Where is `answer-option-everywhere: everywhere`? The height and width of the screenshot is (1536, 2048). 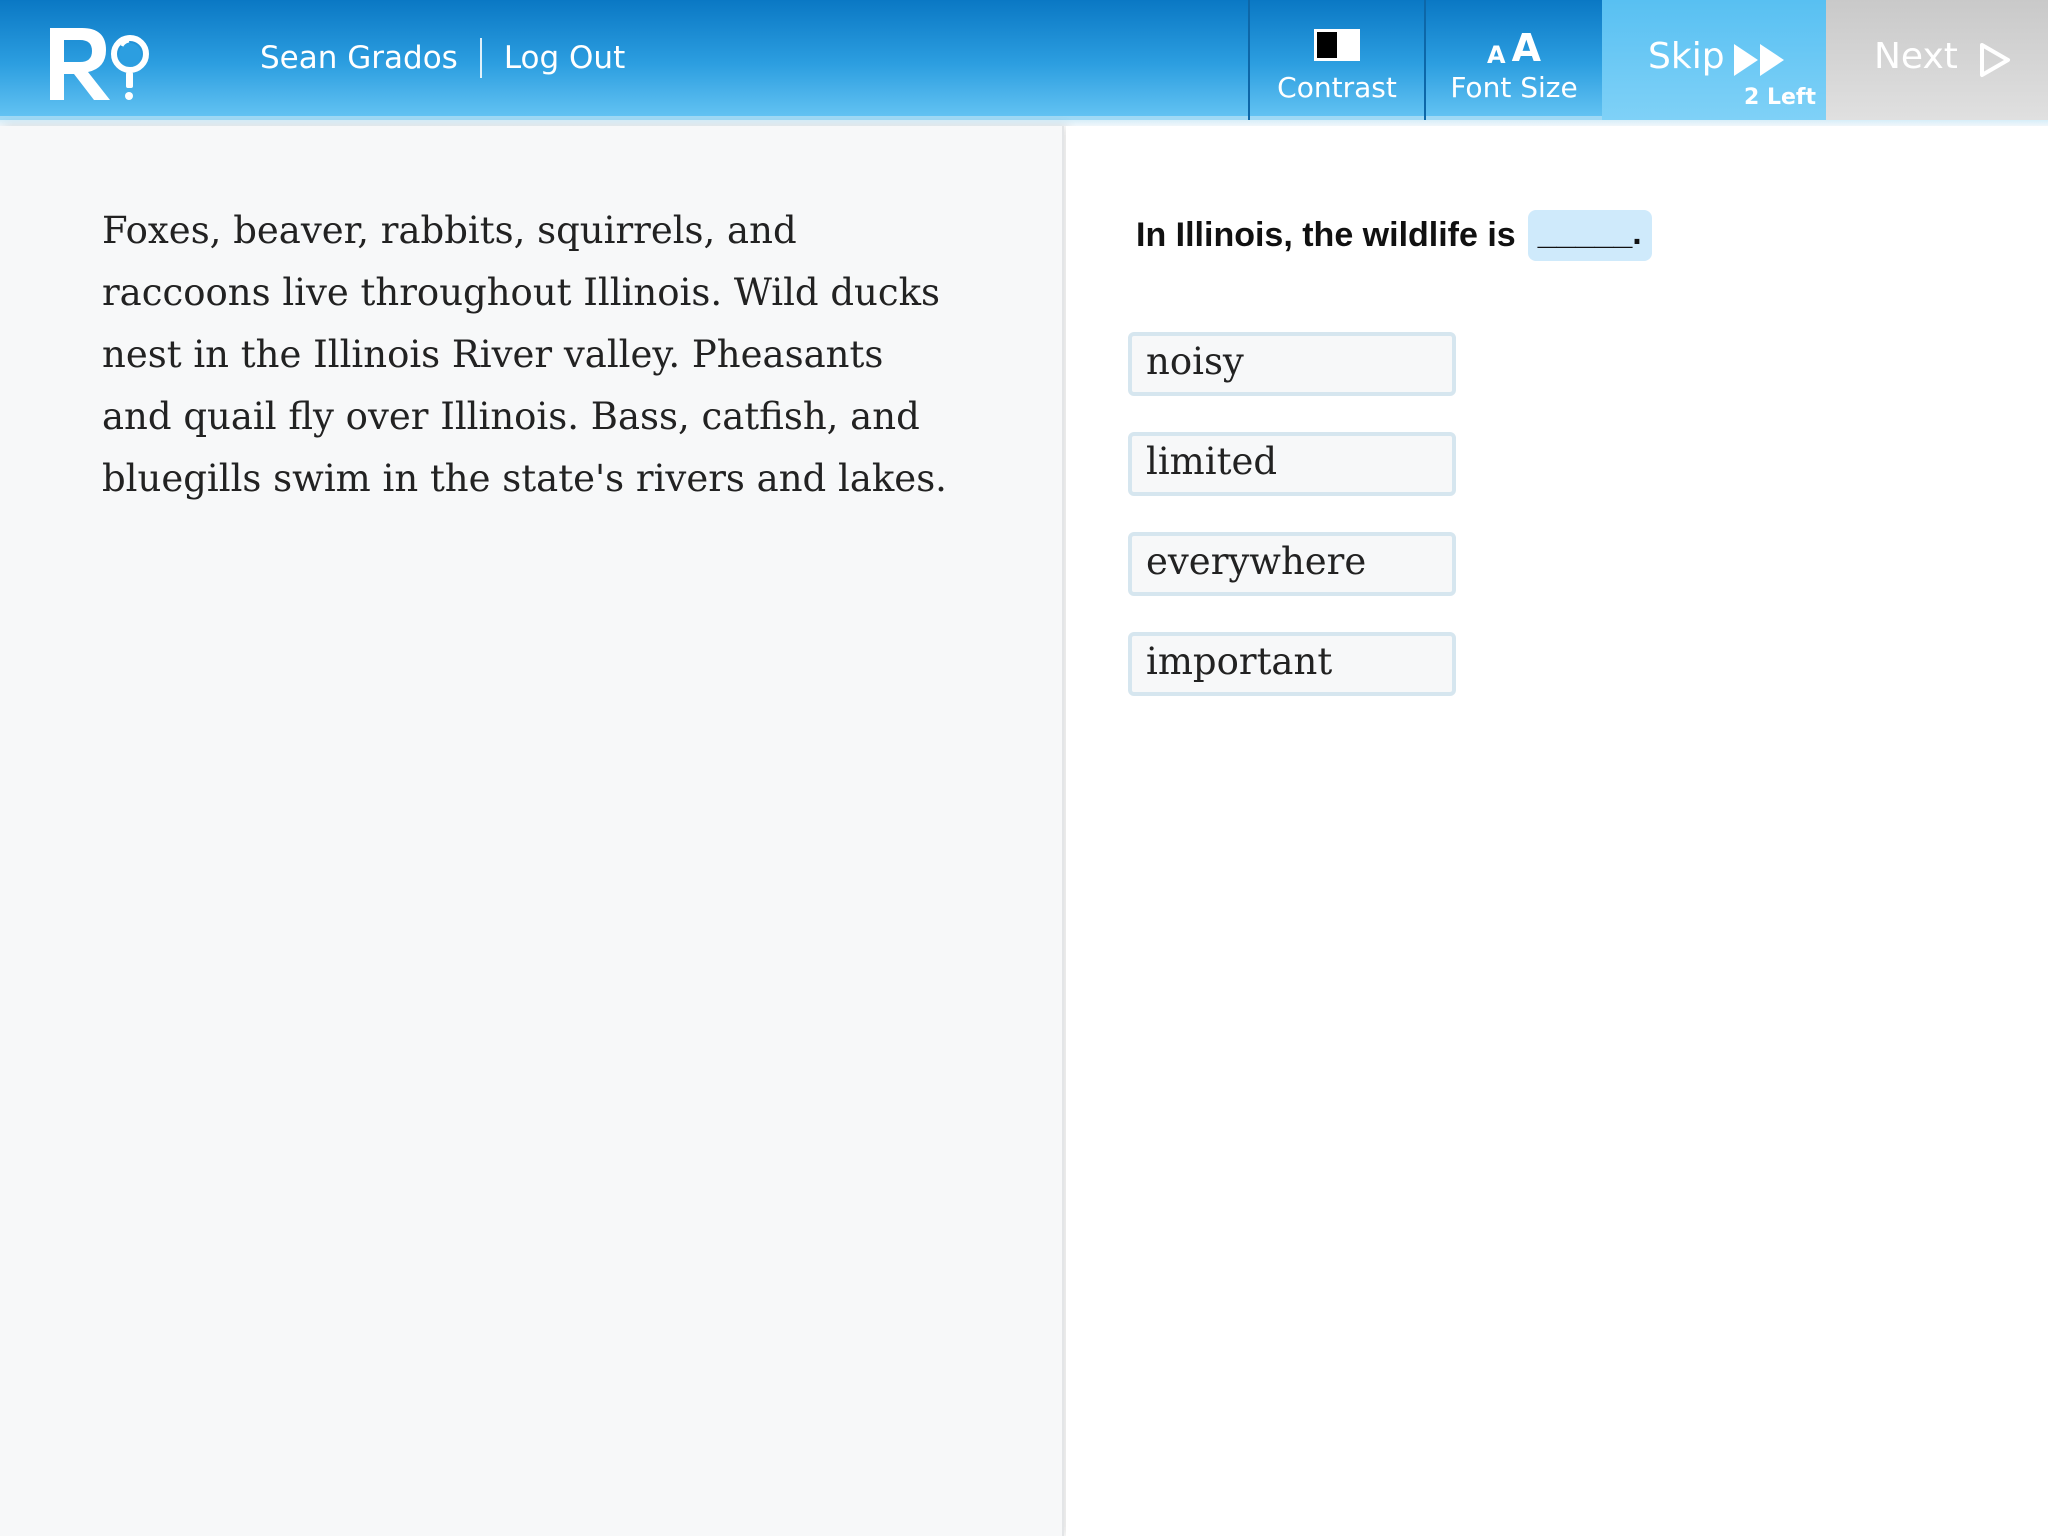 answer-option-everywhere: everywhere is located at coordinates (1292, 564).